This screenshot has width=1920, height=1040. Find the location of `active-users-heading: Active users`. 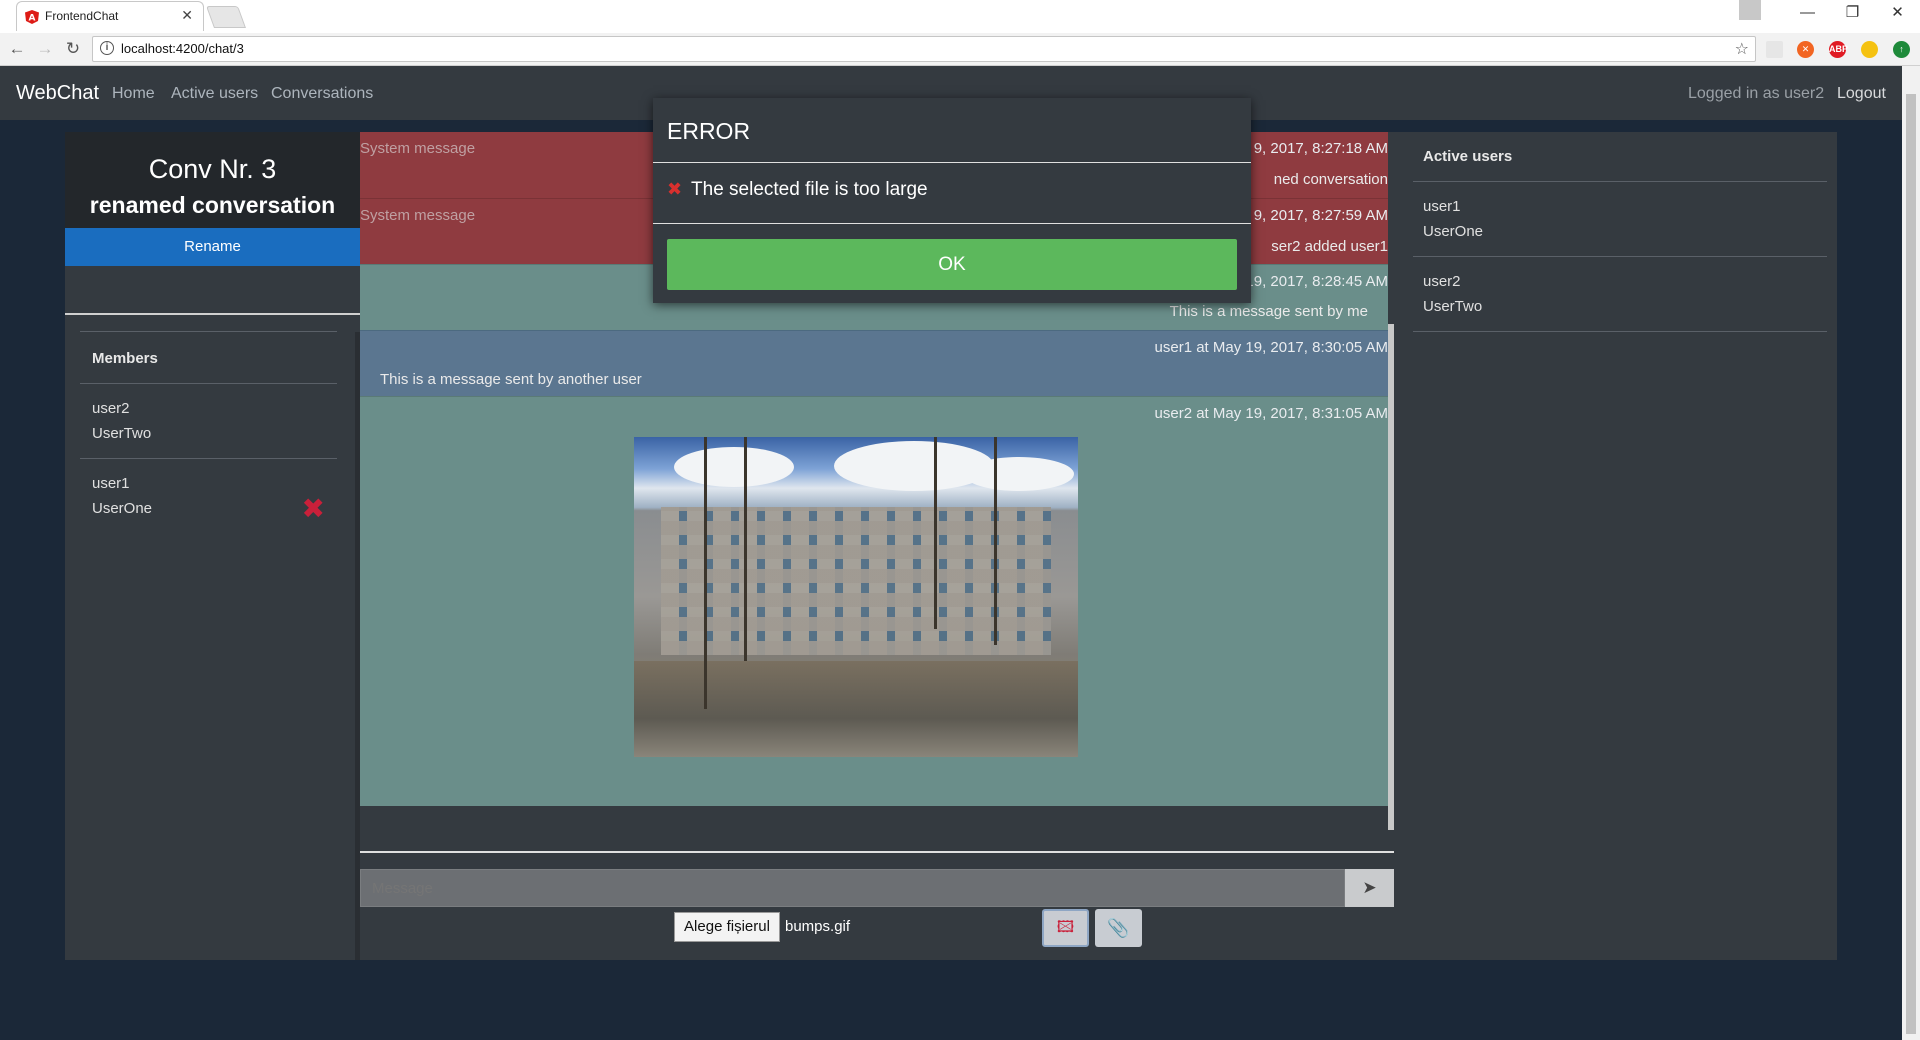

active-users-heading: Active users is located at coordinates (1620, 157).